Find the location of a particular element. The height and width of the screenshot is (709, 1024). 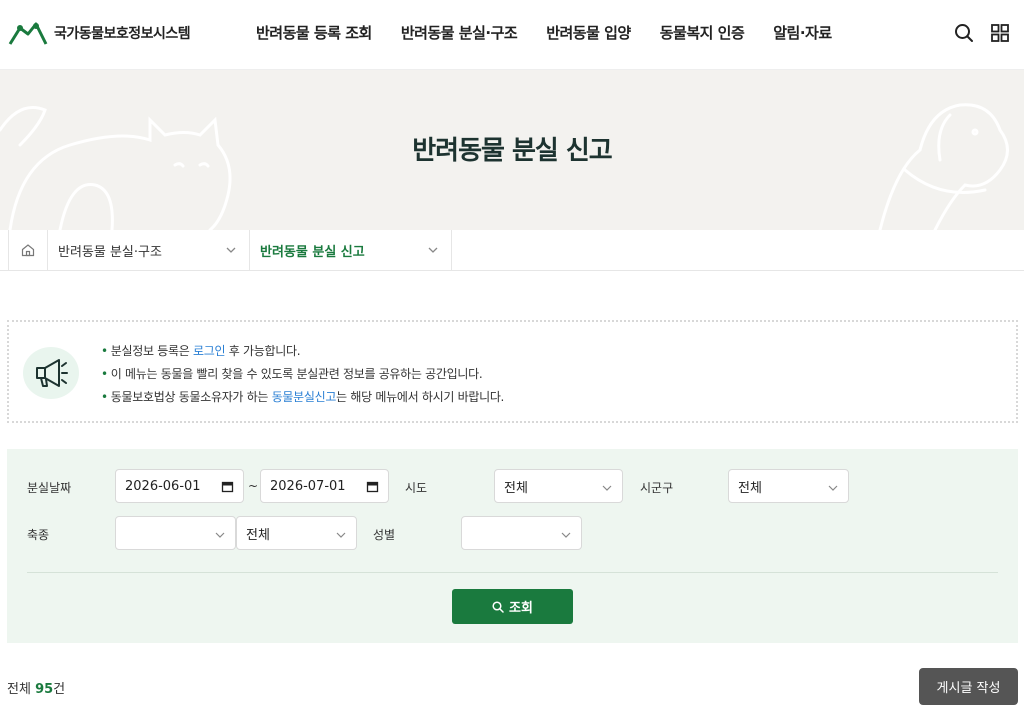

total-count: 전체 95건 is located at coordinates (36, 687).